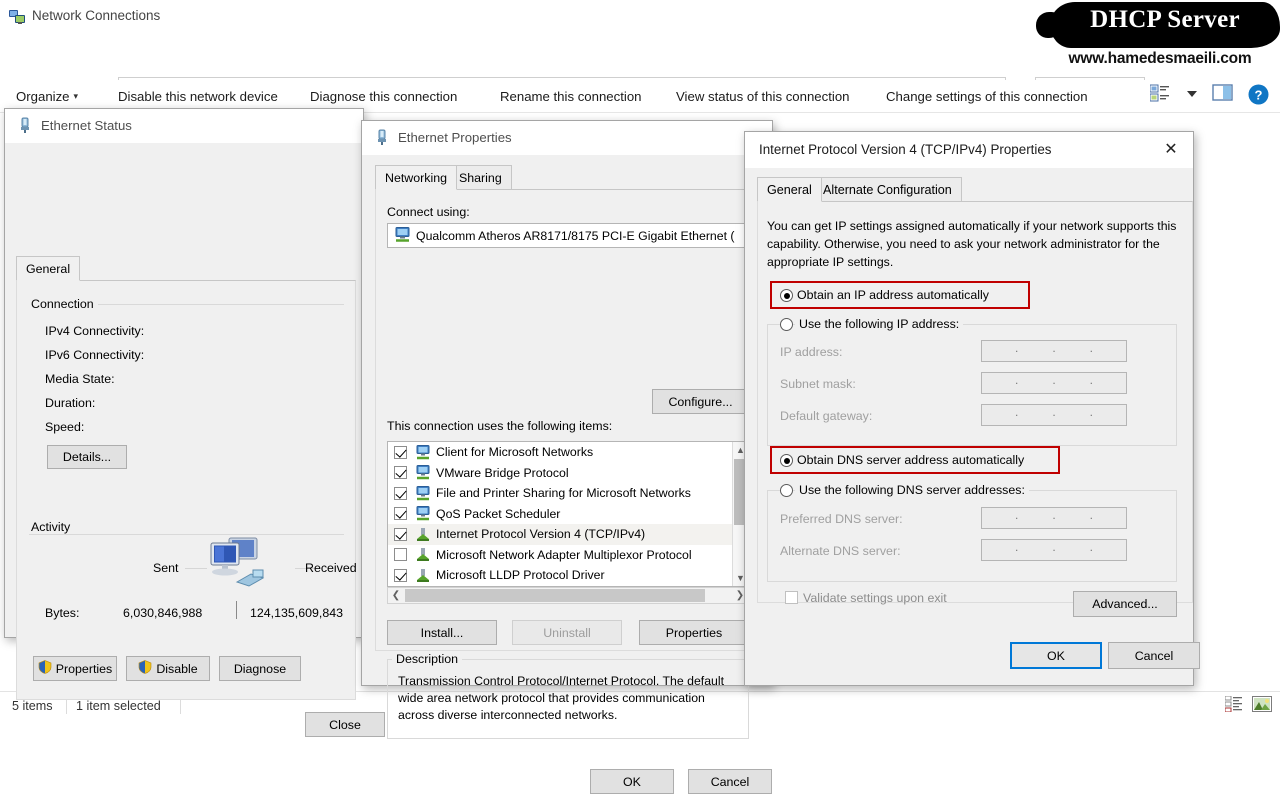 The width and height of the screenshot is (1280, 794). Describe the element at coordinates (1209, 95) in the screenshot. I see `toolbar-icon-group: ?` at that location.